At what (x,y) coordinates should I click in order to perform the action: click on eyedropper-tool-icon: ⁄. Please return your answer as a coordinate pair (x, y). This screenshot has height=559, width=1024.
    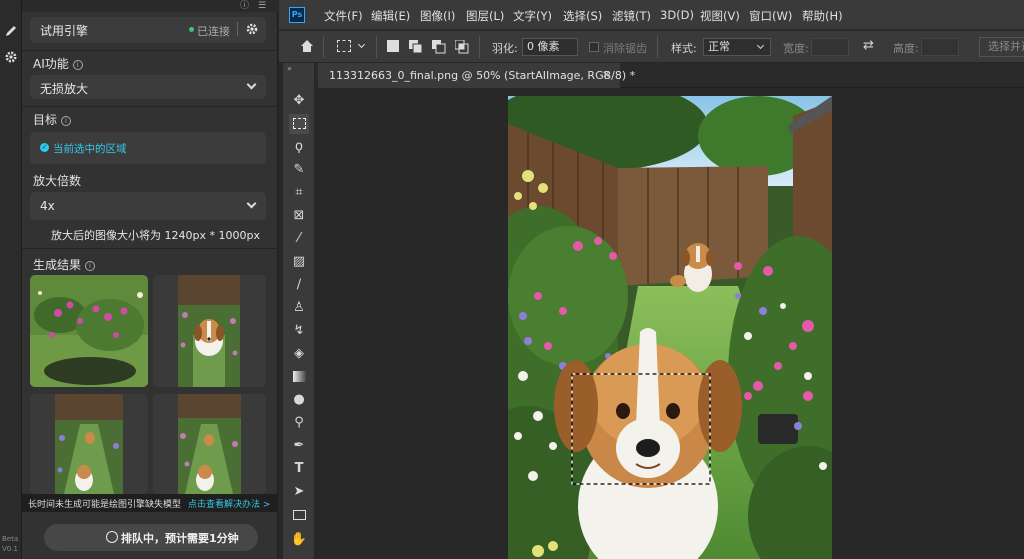
    Looking at the image, I should click on (299, 239).